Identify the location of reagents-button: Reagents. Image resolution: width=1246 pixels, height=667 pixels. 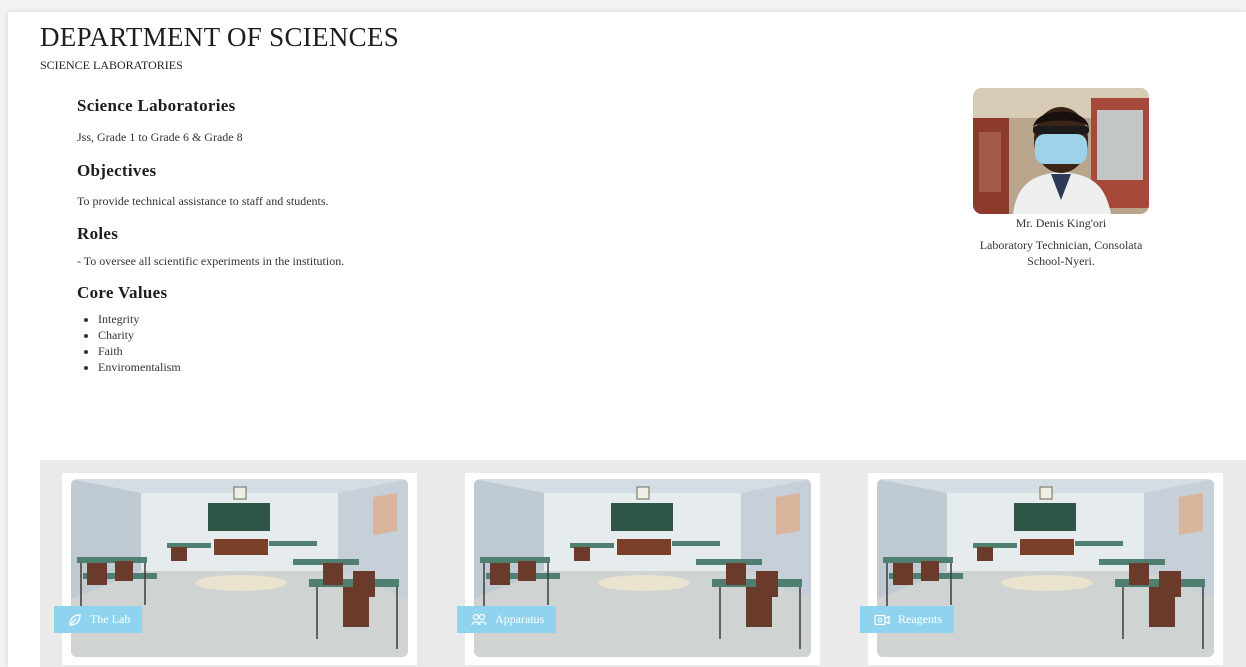
(907, 619).